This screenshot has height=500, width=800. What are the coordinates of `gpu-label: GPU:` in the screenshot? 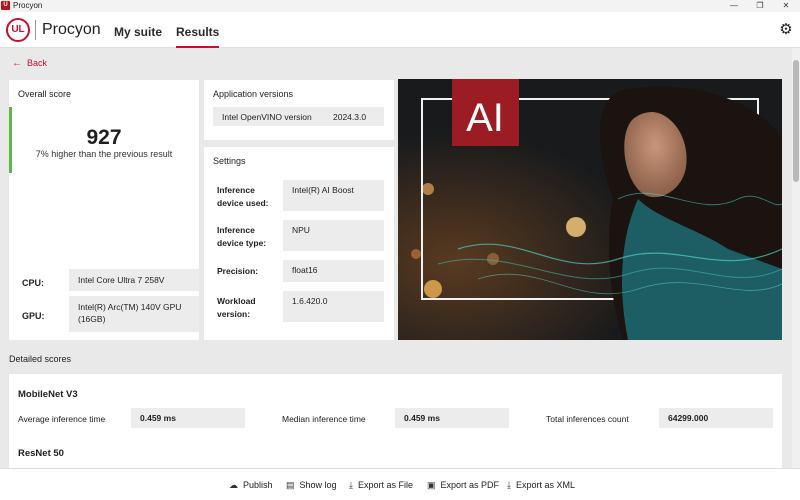 It's located at (33, 316).